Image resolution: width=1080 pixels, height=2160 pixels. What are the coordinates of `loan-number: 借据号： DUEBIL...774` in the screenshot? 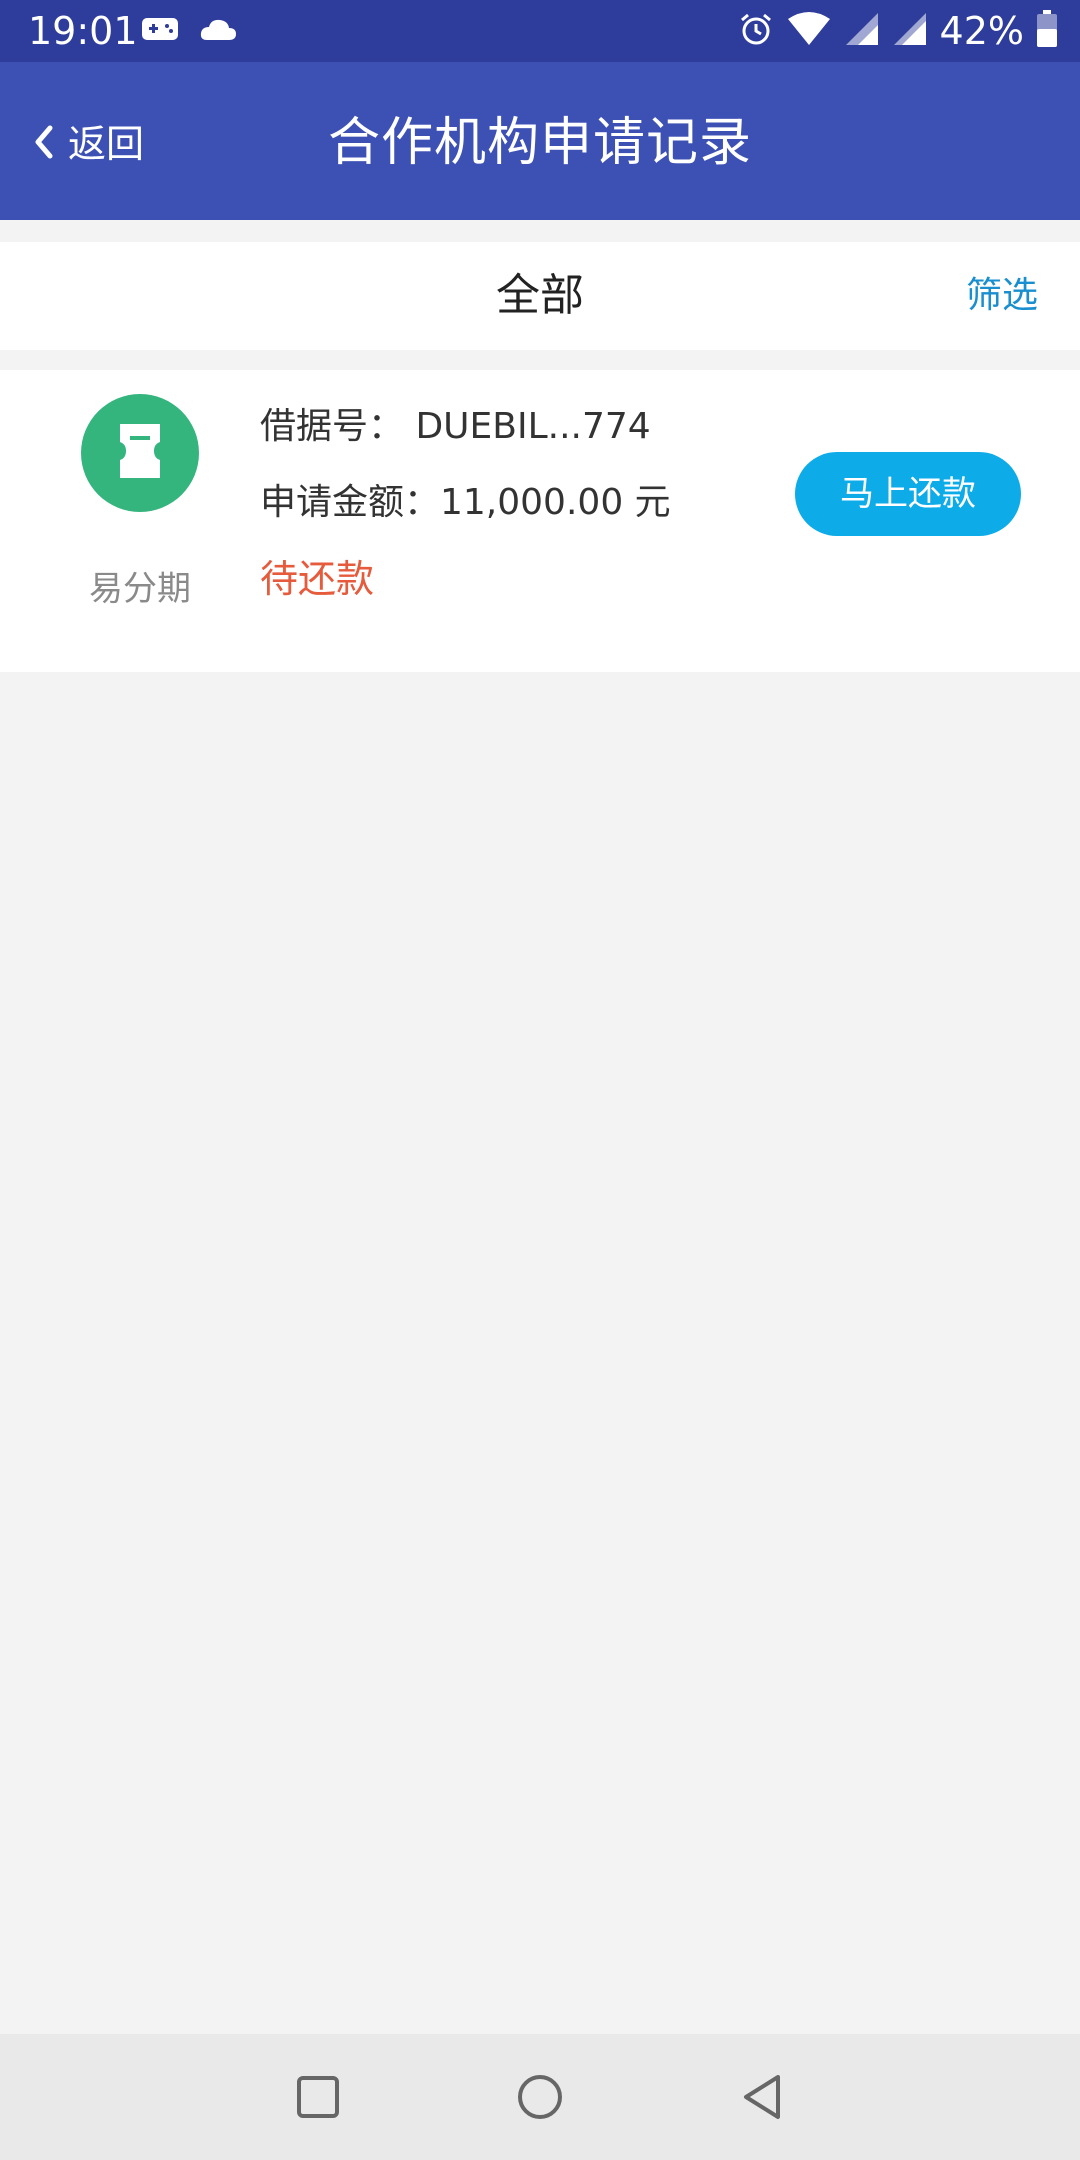 It's located at (455, 426).